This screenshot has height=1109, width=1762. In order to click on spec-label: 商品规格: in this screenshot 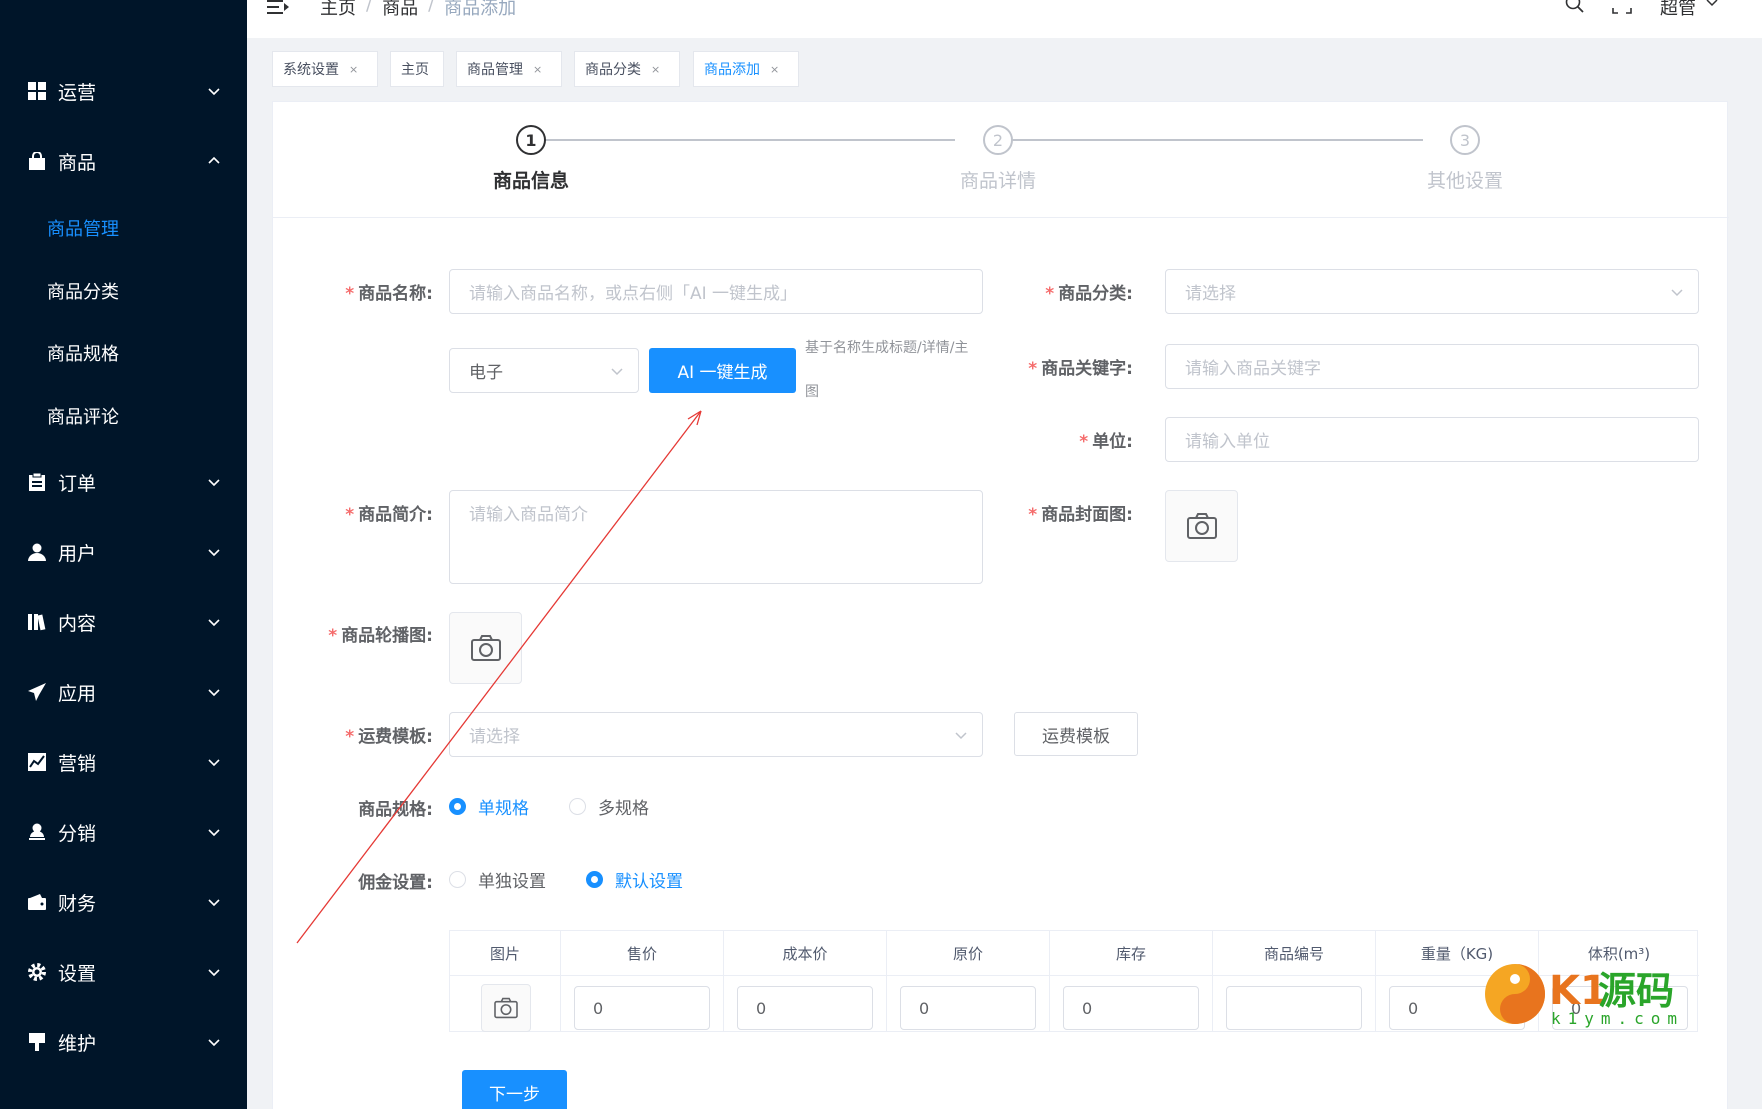, I will do `click(395, 810)`.